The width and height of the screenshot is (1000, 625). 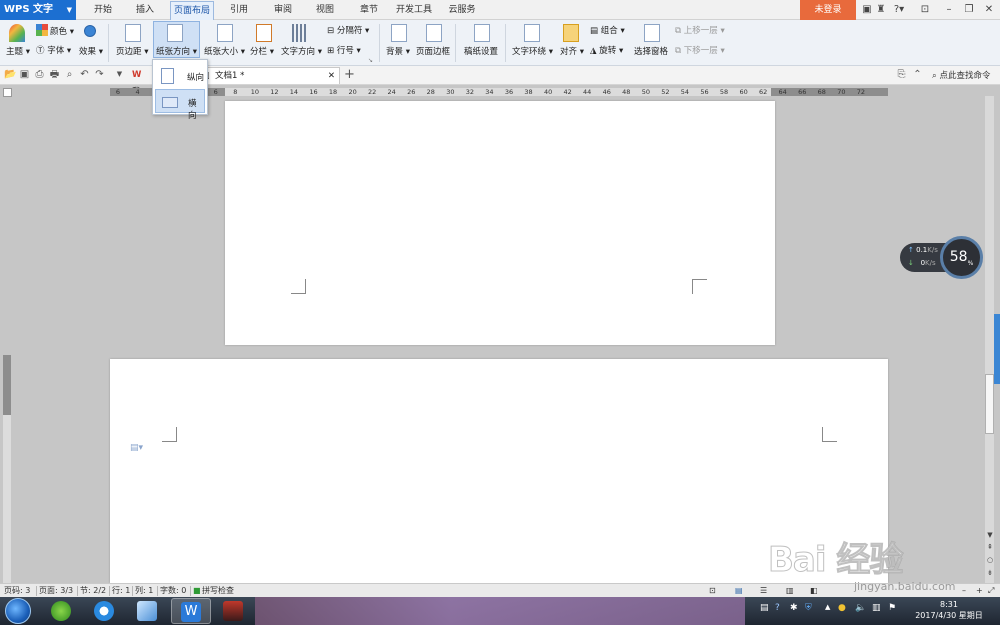 What do you see at coordinates (949, 10) in the screenshot?
I see `minimize-icon: –` at bounding box center [949, 10].